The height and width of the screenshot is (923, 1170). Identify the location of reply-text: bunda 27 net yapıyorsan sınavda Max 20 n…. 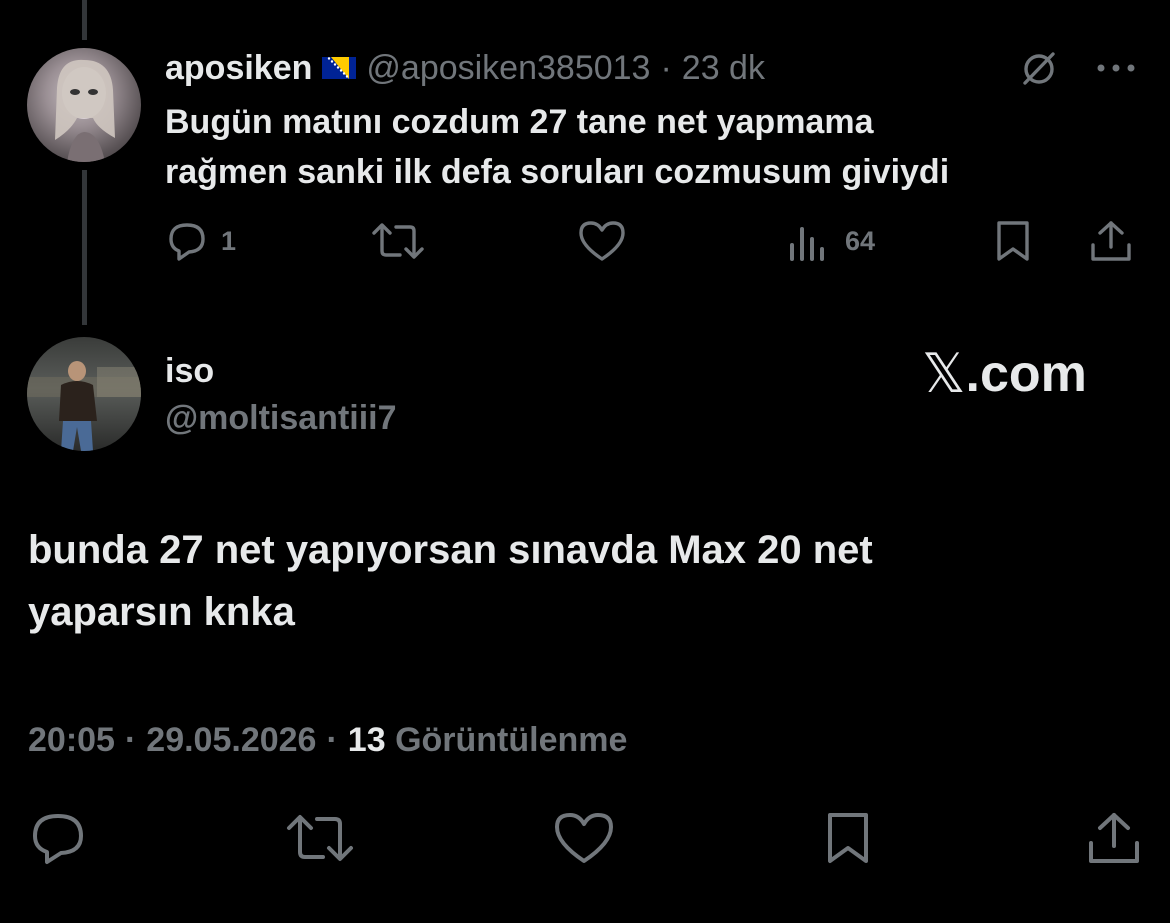
(450, 581).